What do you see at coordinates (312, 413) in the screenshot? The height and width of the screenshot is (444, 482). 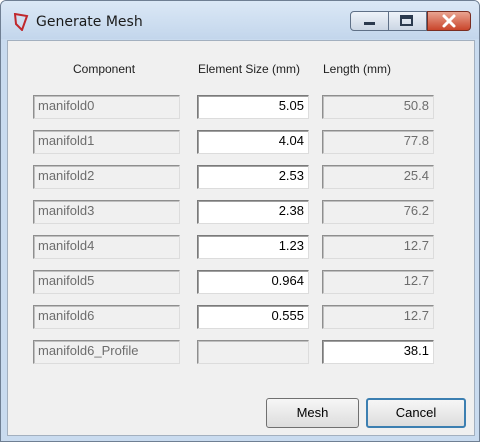 I see `mesh-button: Mesh` at bounding box center [312, 413].